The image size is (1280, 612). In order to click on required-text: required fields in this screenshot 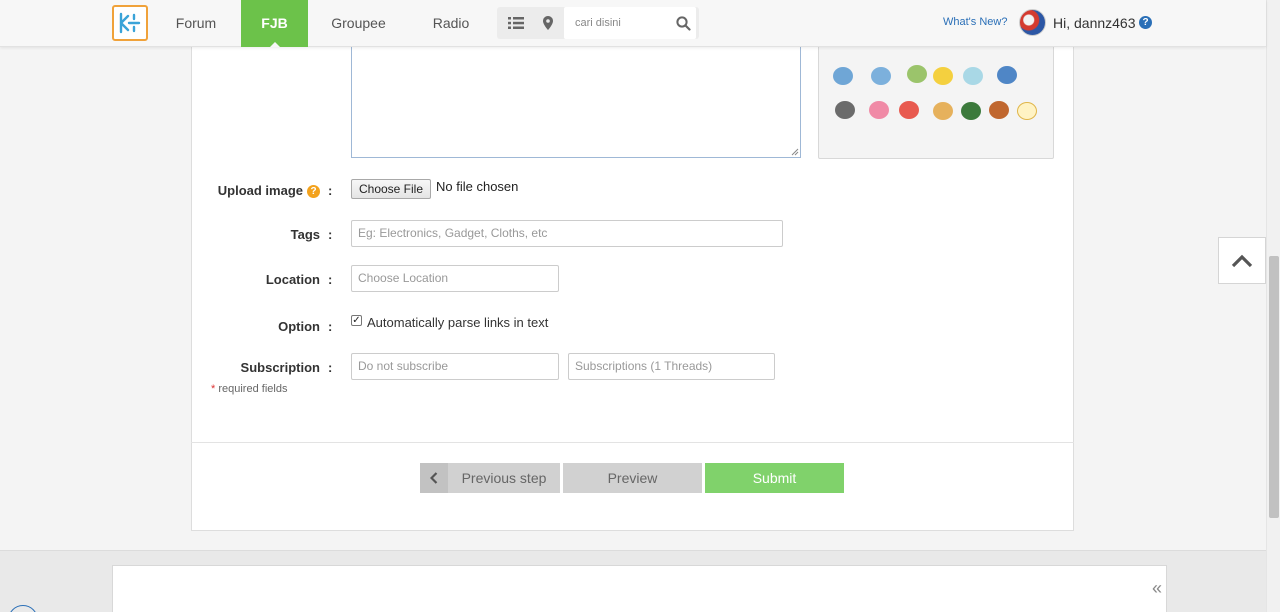, I will do `click(253, 389)`.